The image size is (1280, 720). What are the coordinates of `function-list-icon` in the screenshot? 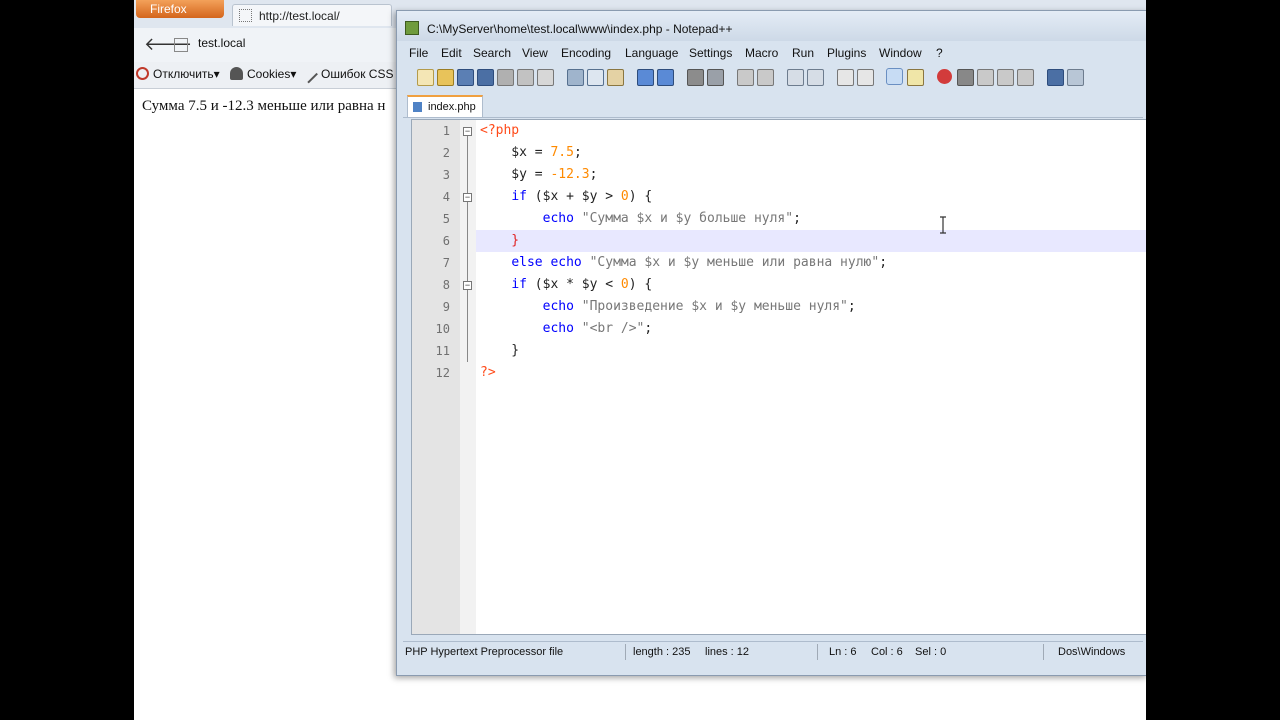 It's located at (1075, 77).